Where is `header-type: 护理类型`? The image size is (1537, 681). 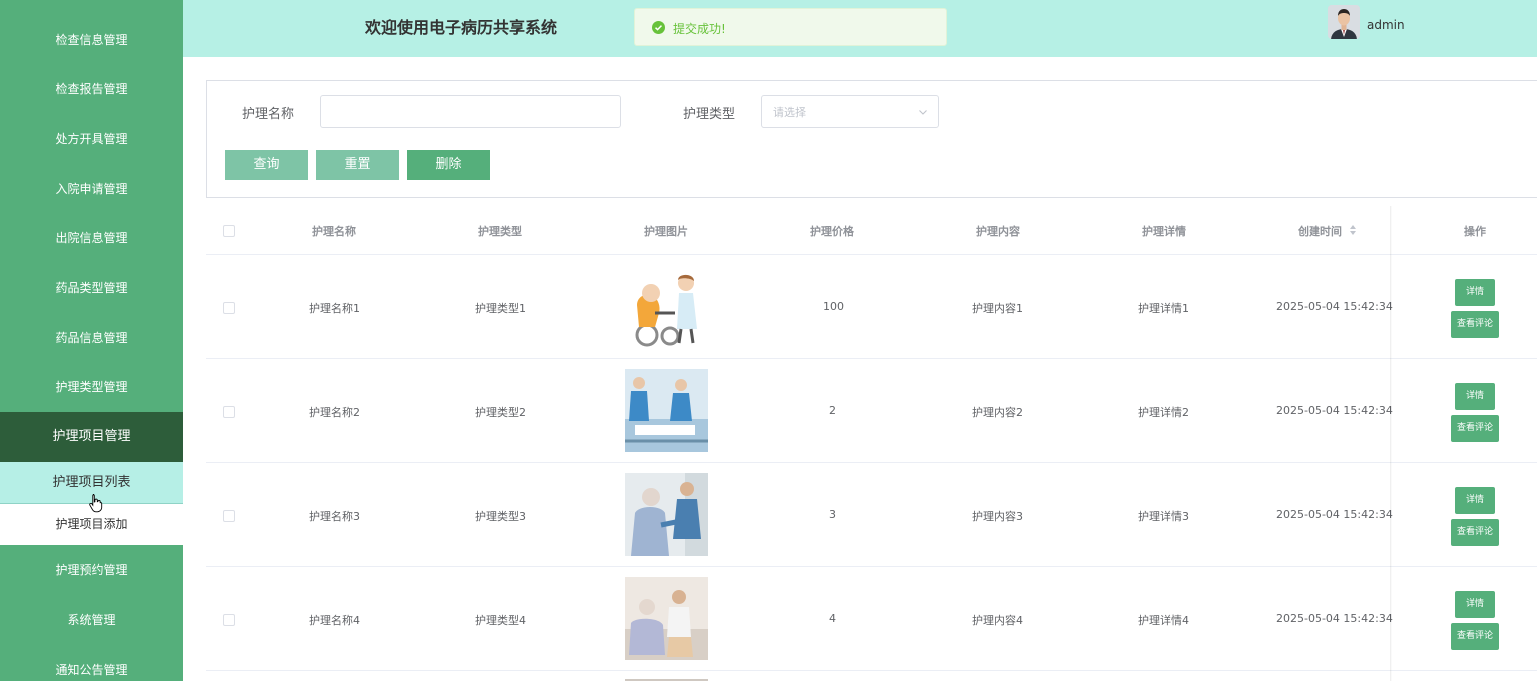
header-type: 护理类型 is located at coordinates (500, 231).